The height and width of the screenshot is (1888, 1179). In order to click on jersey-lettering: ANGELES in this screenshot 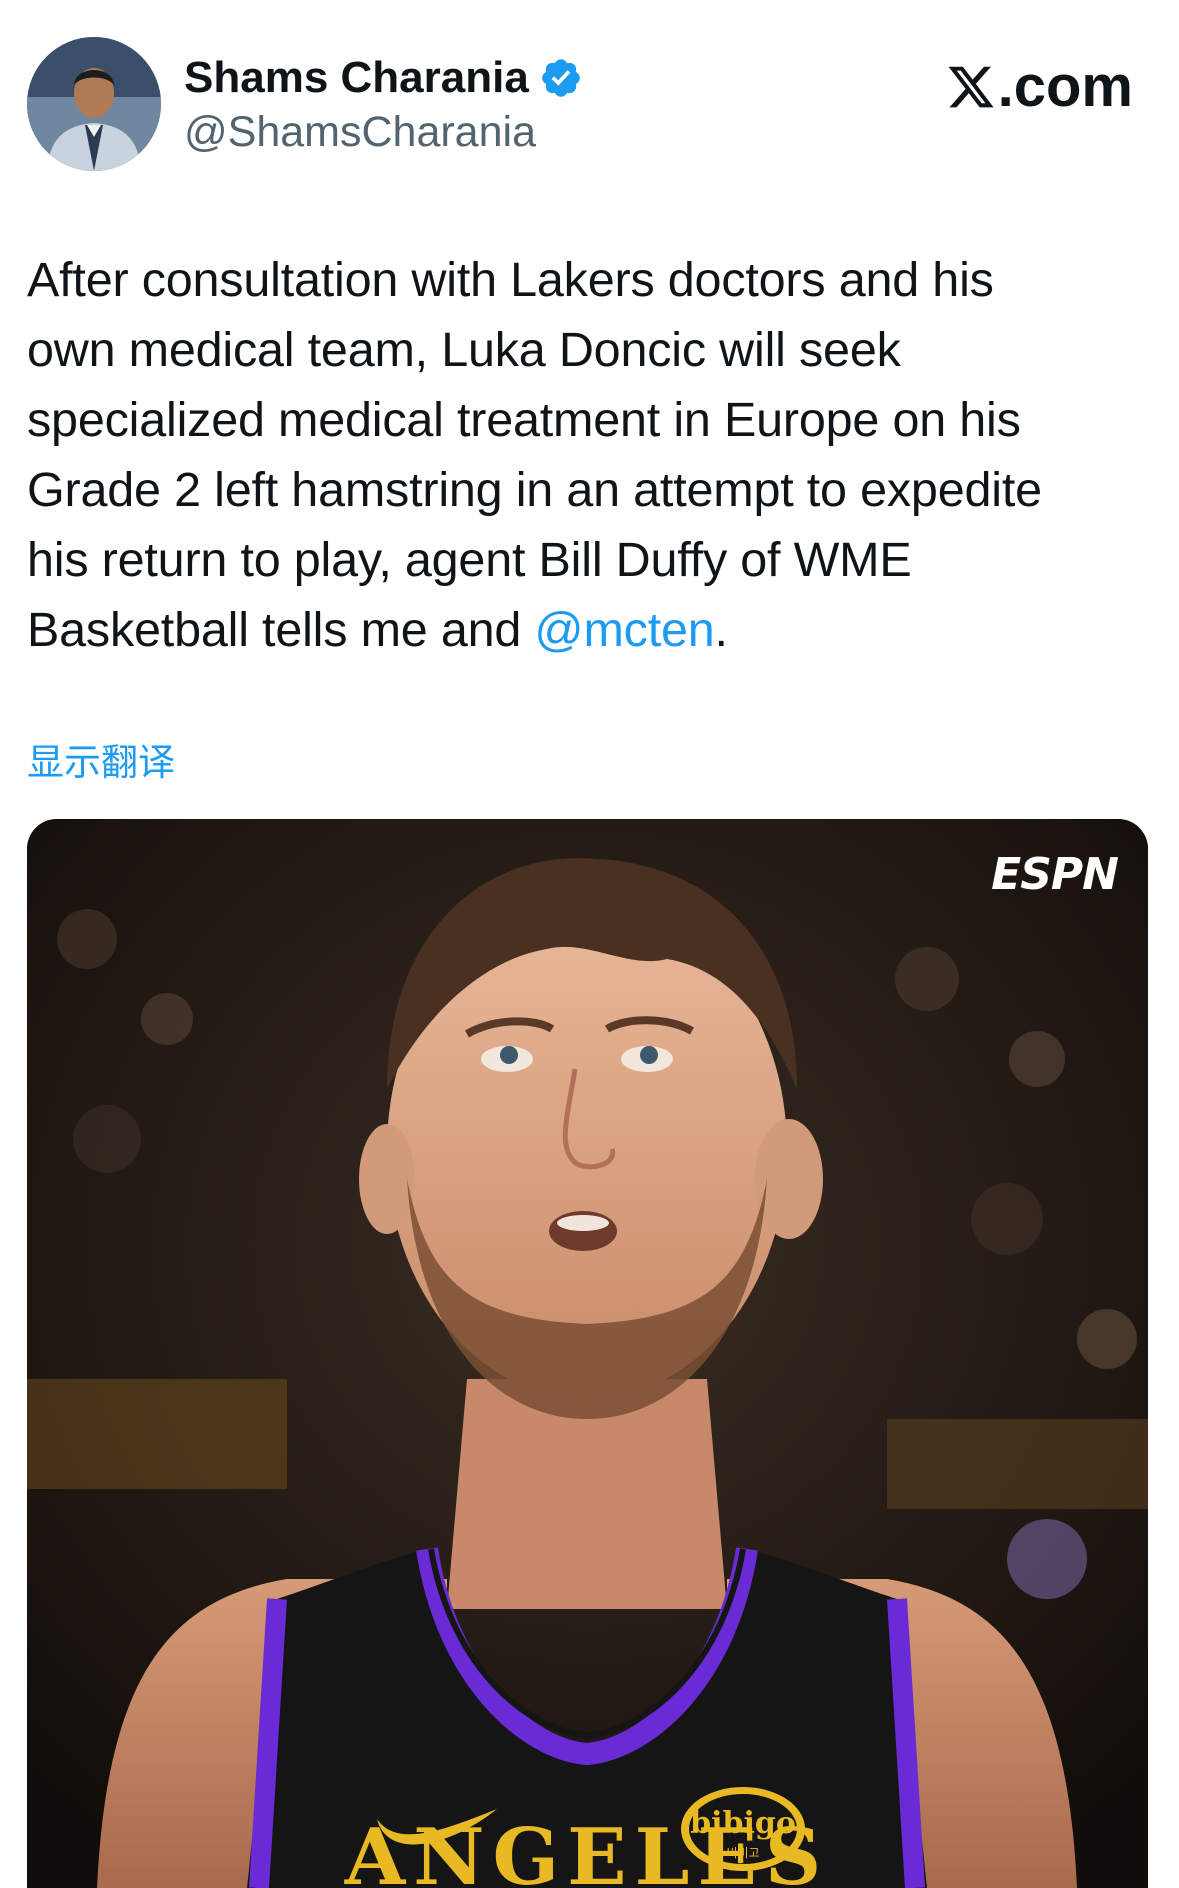, I will do `click(587, 1850)`.